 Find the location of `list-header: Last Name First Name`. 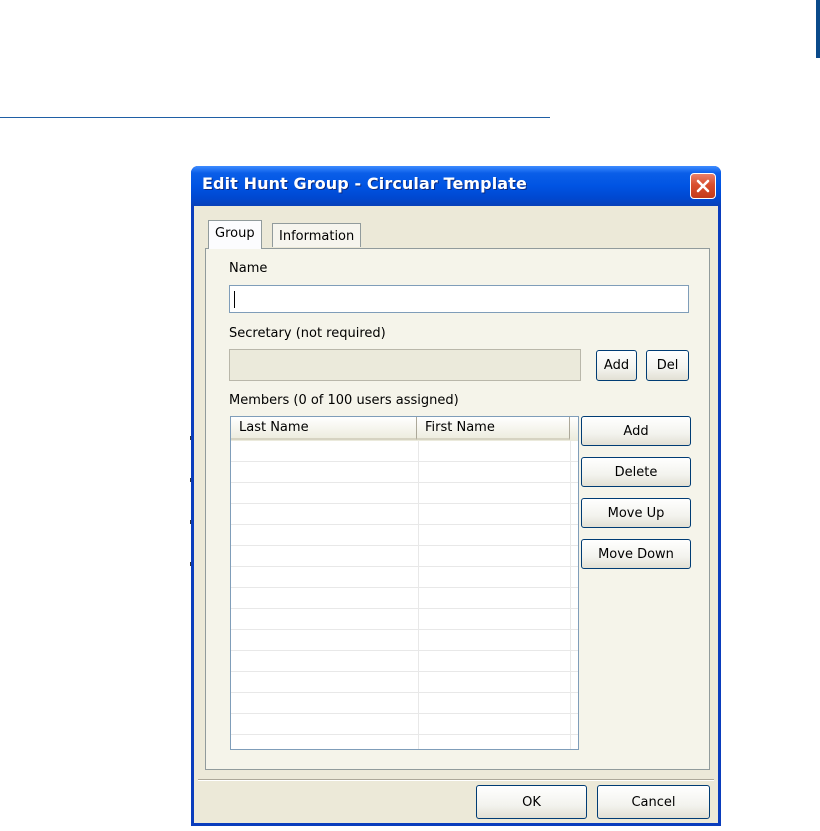

list-header: Last Name First Name is located at coordinates (404, 429).